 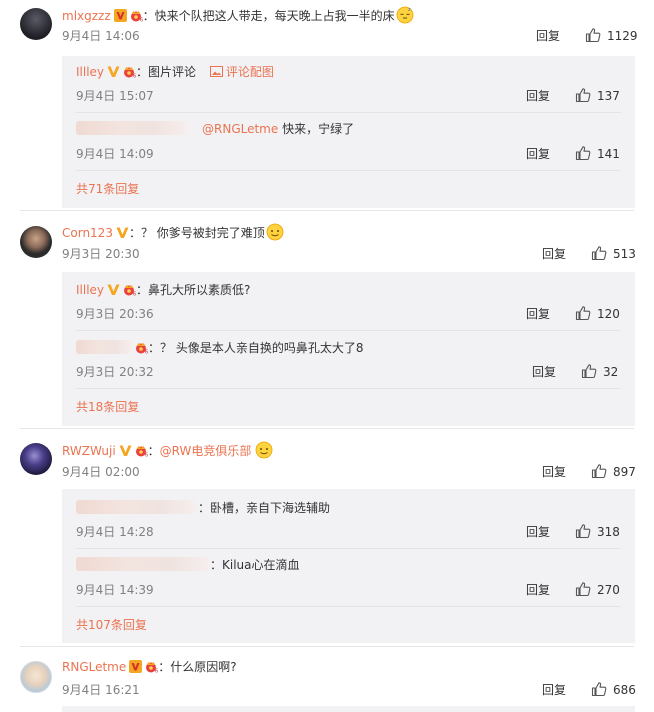 I want to click on reply-body: ：Kilua心在滴血, so click(x=188, y=565).